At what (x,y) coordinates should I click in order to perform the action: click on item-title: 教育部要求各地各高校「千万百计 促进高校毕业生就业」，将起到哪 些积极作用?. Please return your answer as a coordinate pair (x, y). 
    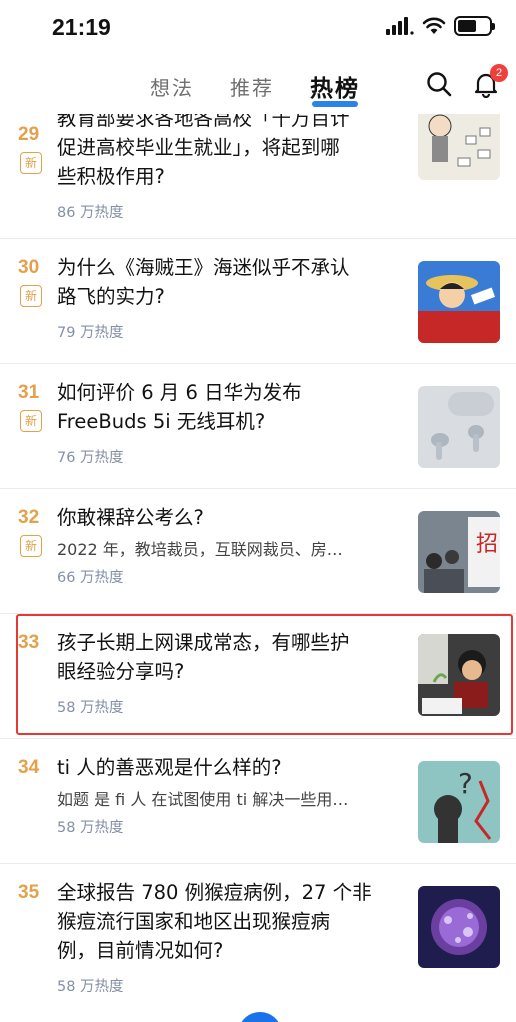
    Looking at the image, I should click on (203, 151).